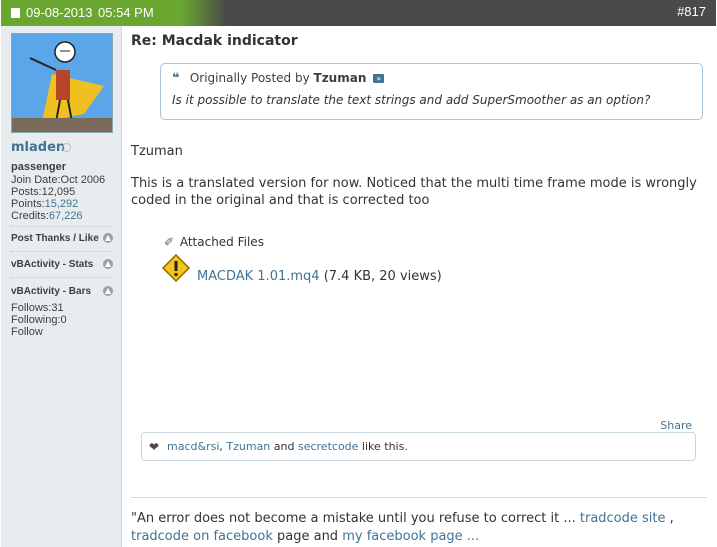 The height and width of the screenshot is (547, 717). Describe the element at coordinates (126, 12) in the screenshot. I see `post-time: 05:54 PM` at that location.